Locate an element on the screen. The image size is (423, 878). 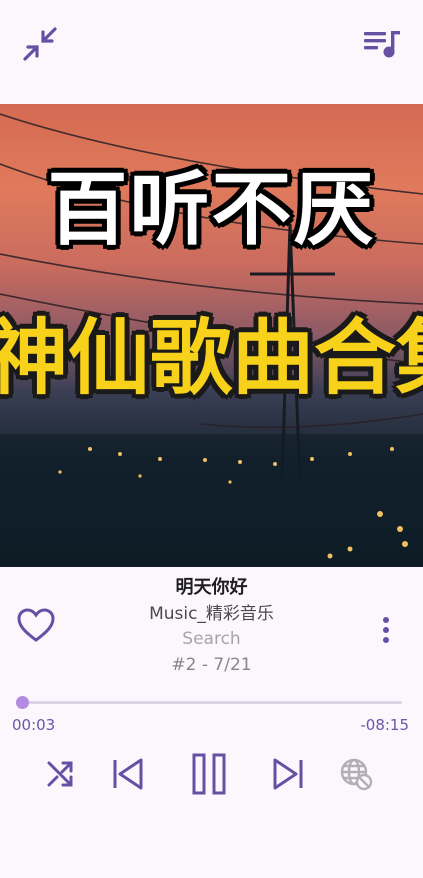
more-vert-icon is located at coordinates (386, 630).